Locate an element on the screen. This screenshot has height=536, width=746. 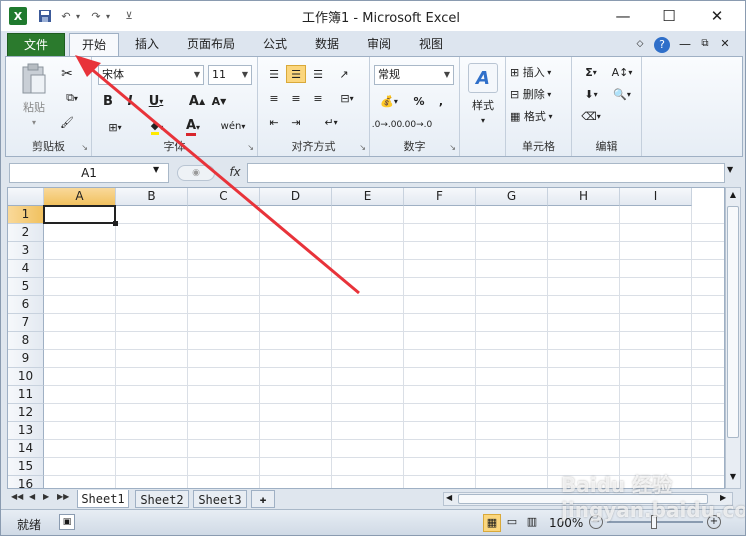
fill-icon: ⬇ ▾ is located at coordinates (591, 94).